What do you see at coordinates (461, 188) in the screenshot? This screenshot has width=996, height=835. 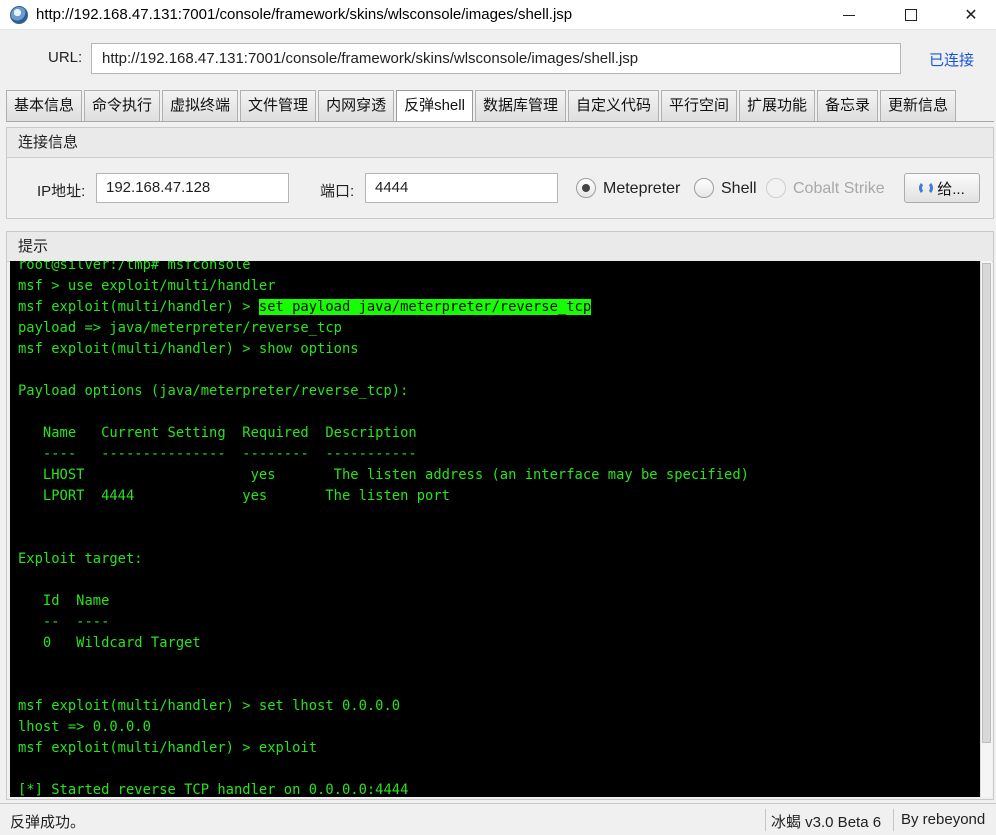 I see `port-input: 4444` at bounding box center [461, 188].